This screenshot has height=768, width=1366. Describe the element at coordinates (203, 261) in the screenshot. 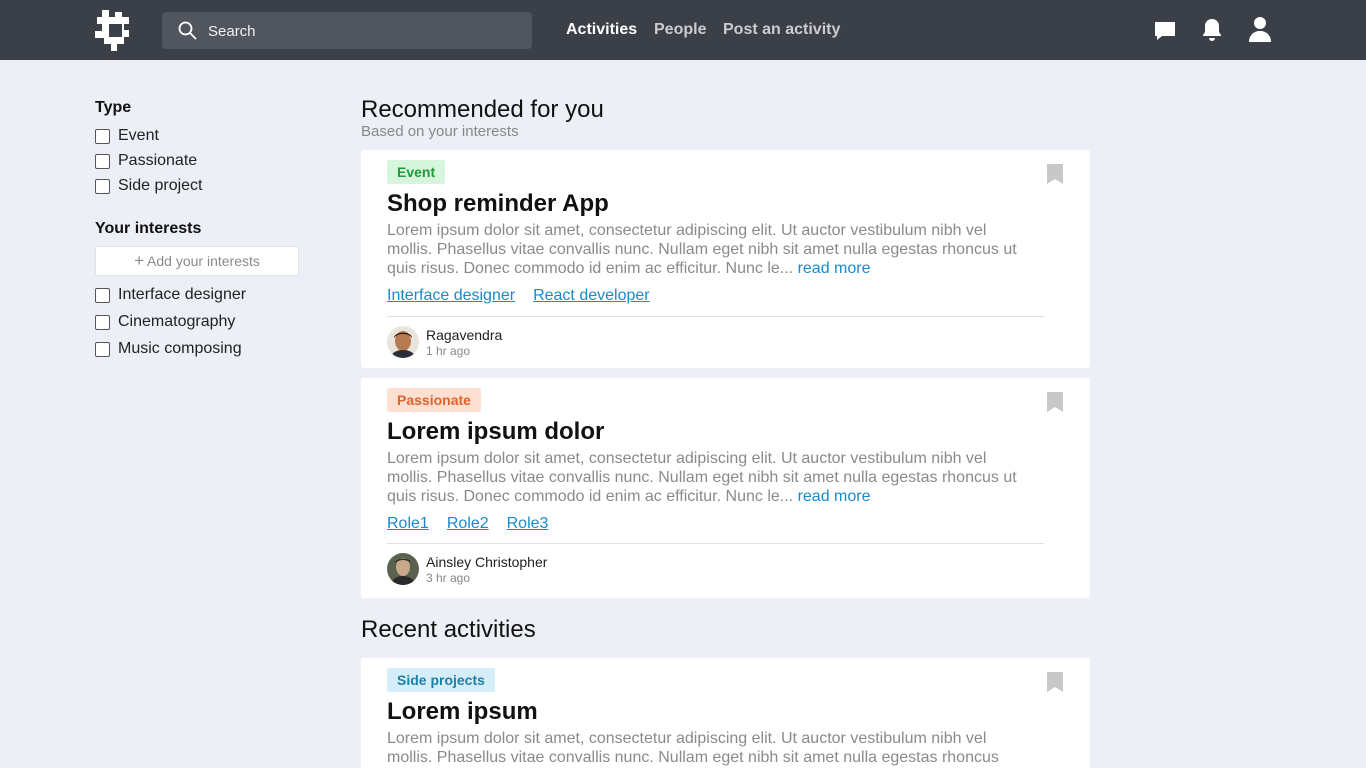

I see `add-interest-label: Add your interests` at that location.